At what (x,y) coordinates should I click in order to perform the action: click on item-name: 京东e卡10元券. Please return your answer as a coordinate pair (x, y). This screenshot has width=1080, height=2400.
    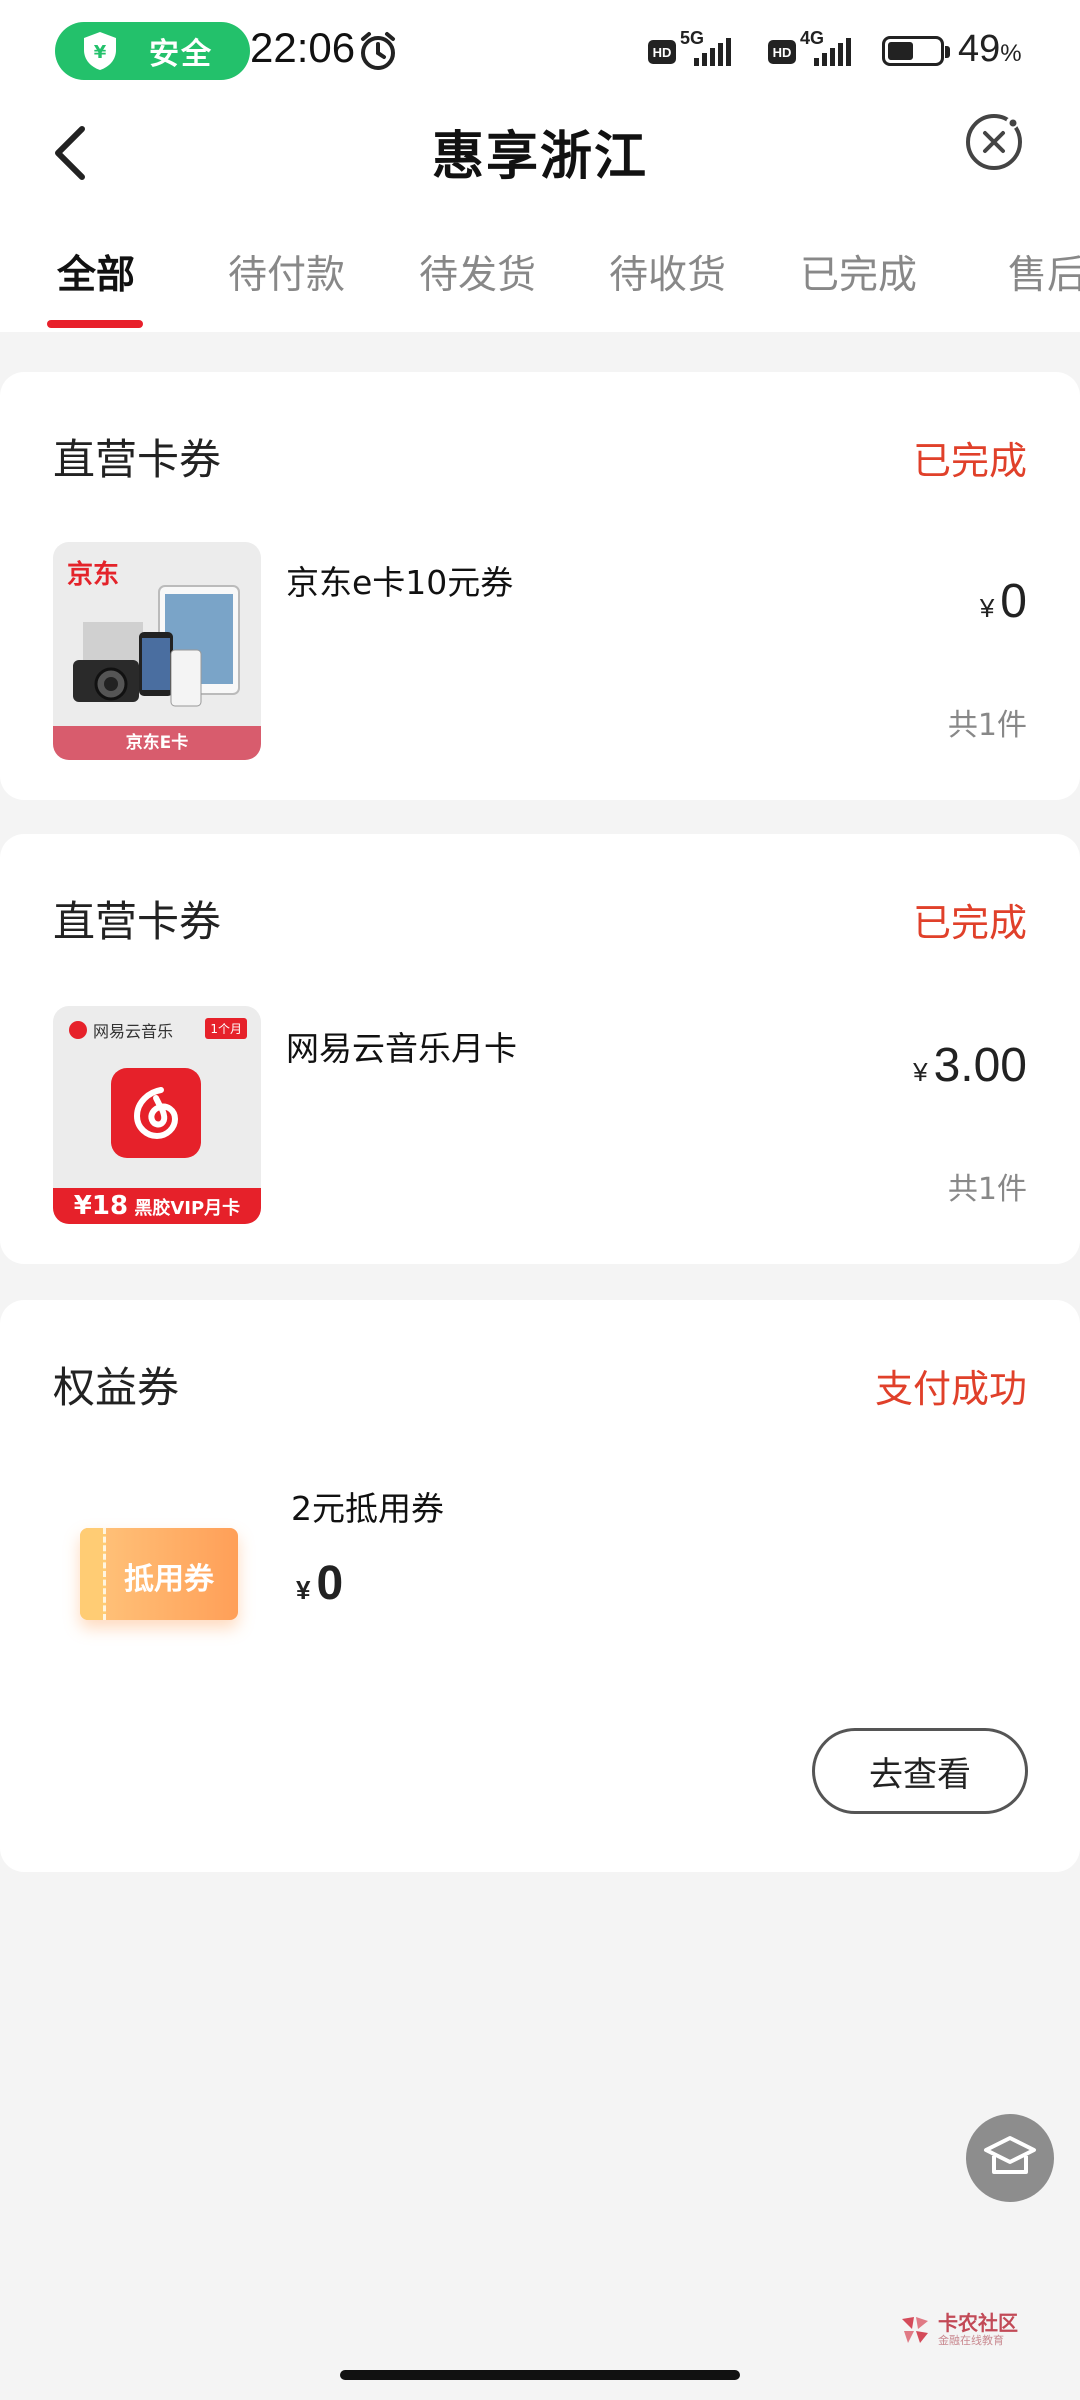
    Looking at the image, I should click on (400, 582).